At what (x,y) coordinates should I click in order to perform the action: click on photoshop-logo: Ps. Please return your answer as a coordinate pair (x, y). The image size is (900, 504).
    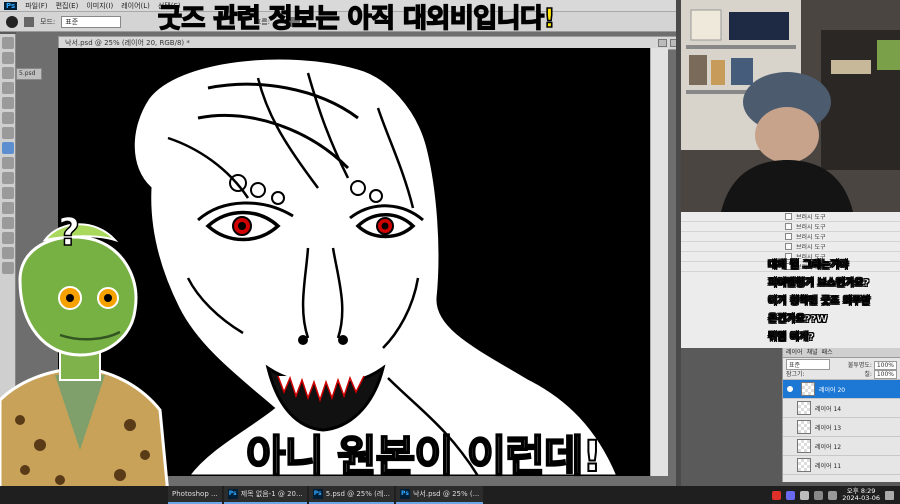
    Looking at the image, I should click on (11, 5).